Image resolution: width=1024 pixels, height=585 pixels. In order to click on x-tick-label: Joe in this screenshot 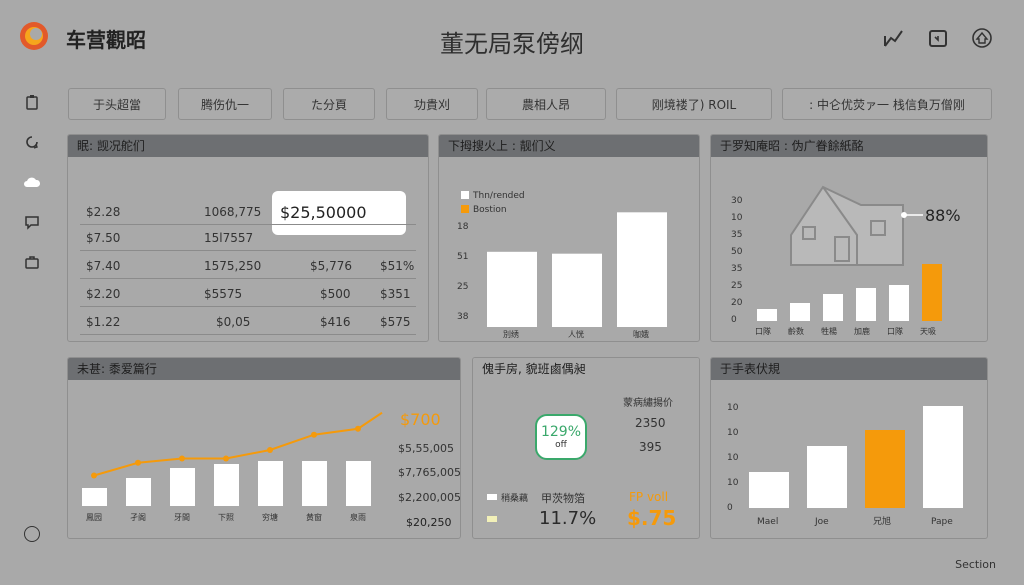, I will do `click(821, 522)`.